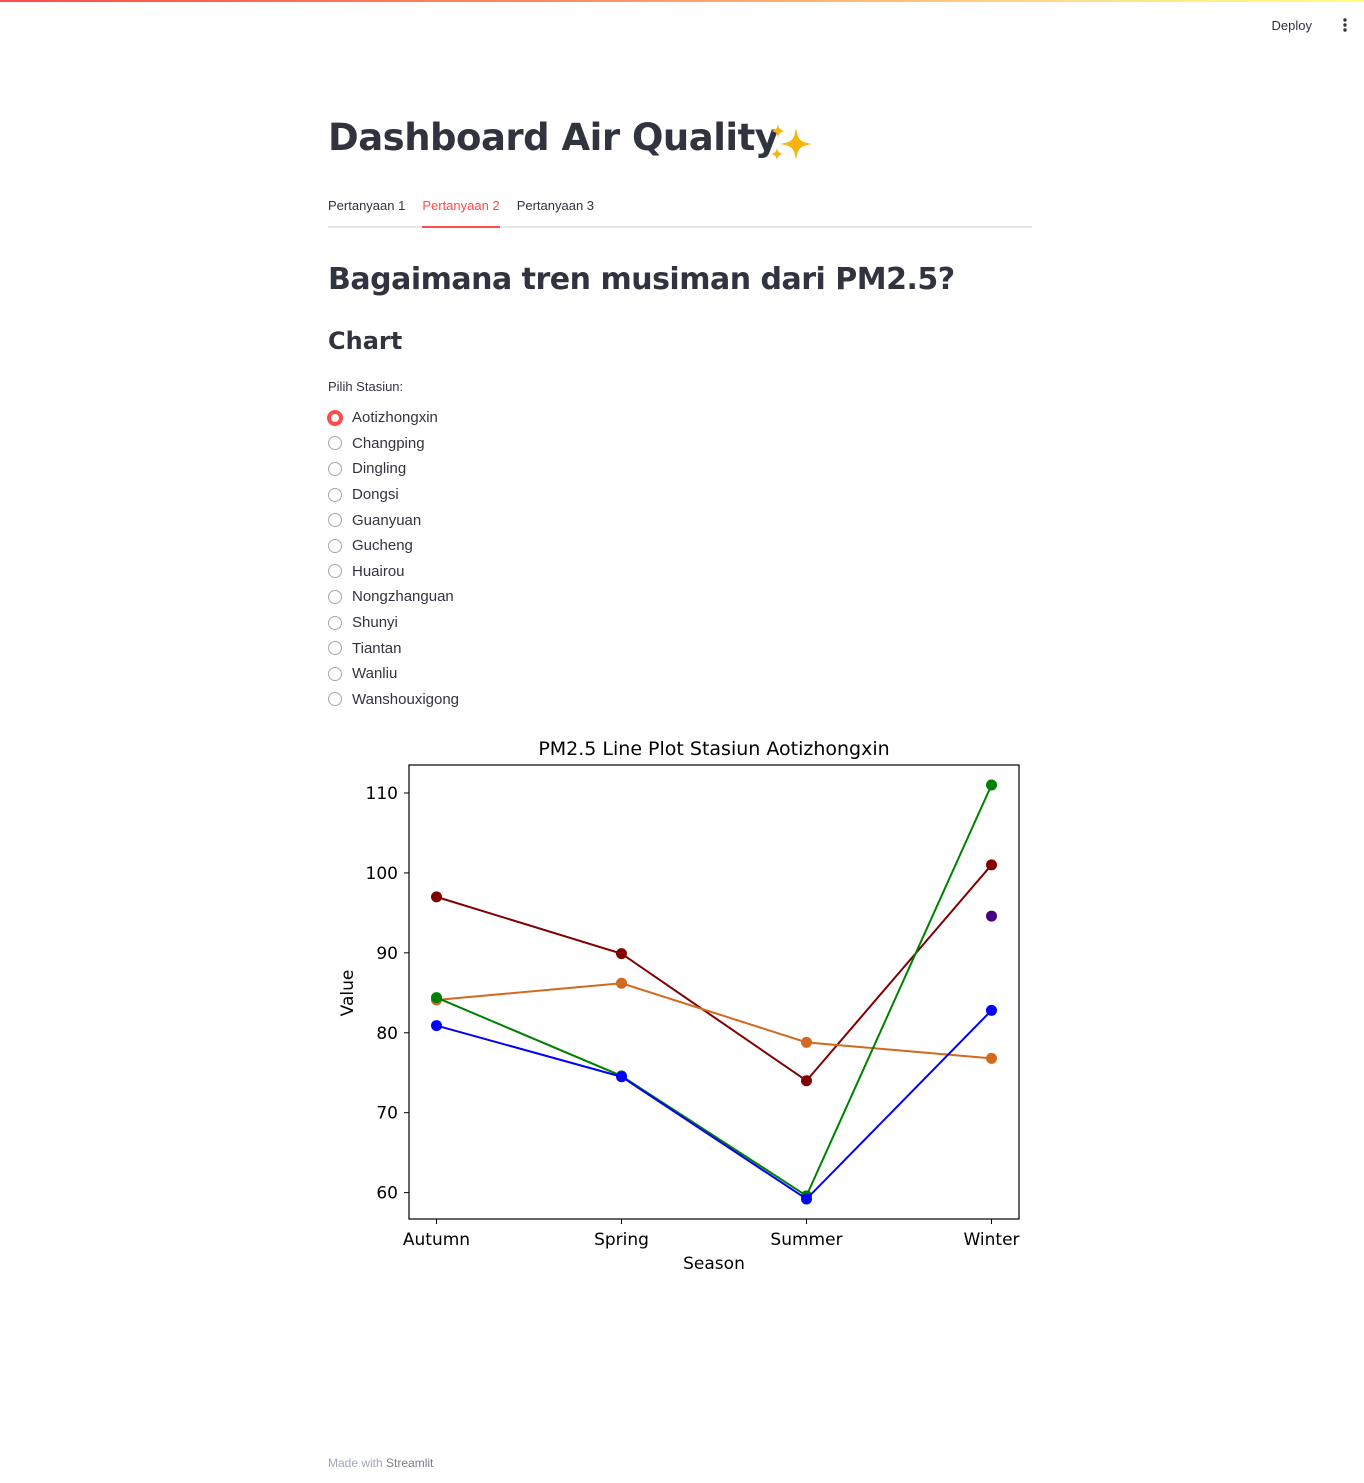 This screenshot has height=1483, width=1364. Describe the element at coordinates (382, 794) in the screenshot. I see `y-tick-label: 110` at that location.